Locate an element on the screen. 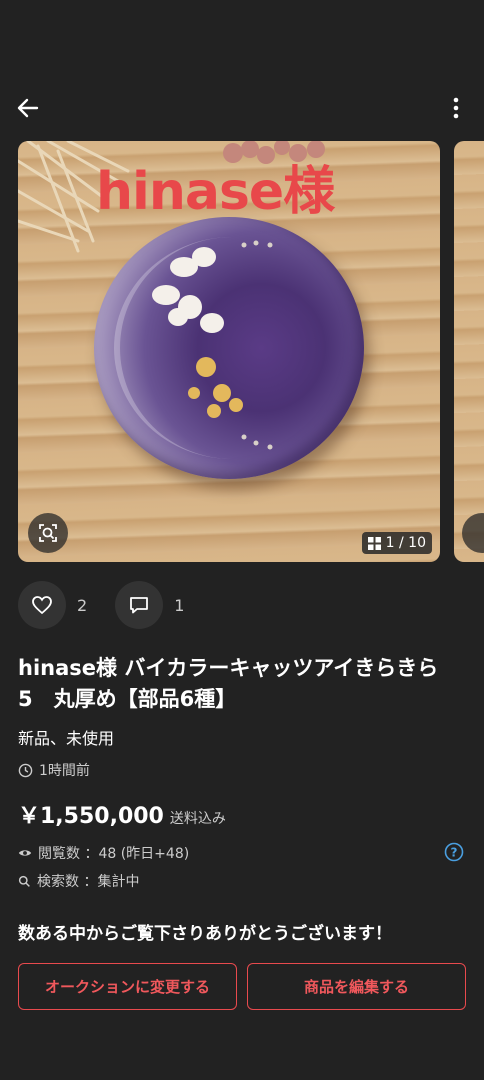 The height and width of the screenshot is (1080, 484). thanks-message: 数ある中からご覧下さりありがとうございます！ is located at coordinates (205, 934).